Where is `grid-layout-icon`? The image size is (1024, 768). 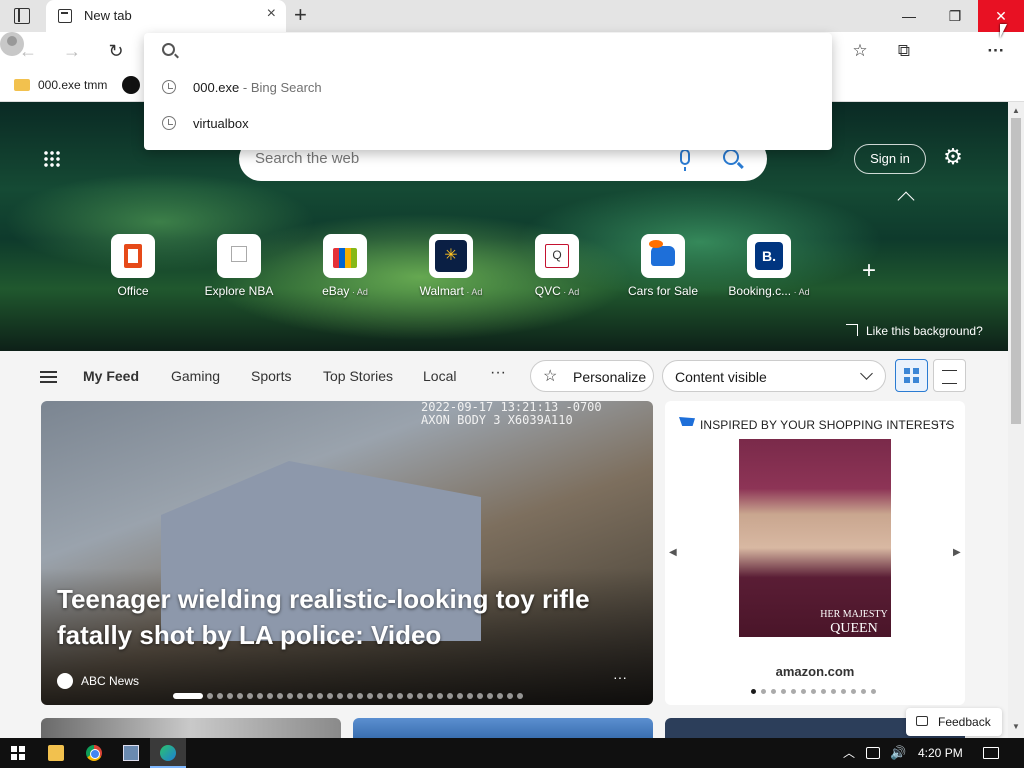
grid-layout-icon is located at coordinates (911, 375).